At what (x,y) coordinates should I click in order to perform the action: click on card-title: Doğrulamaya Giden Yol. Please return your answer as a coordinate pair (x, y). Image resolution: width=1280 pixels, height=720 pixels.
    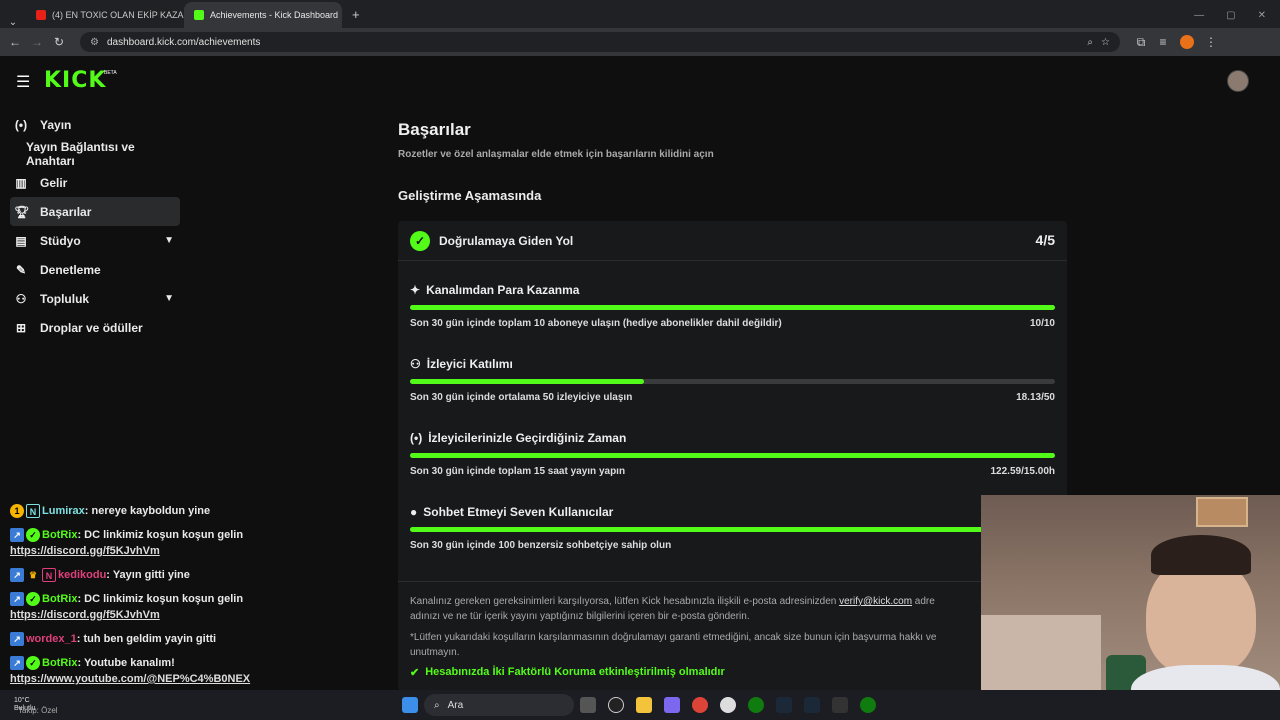
    Looking at the image, I should click on (506, 241).